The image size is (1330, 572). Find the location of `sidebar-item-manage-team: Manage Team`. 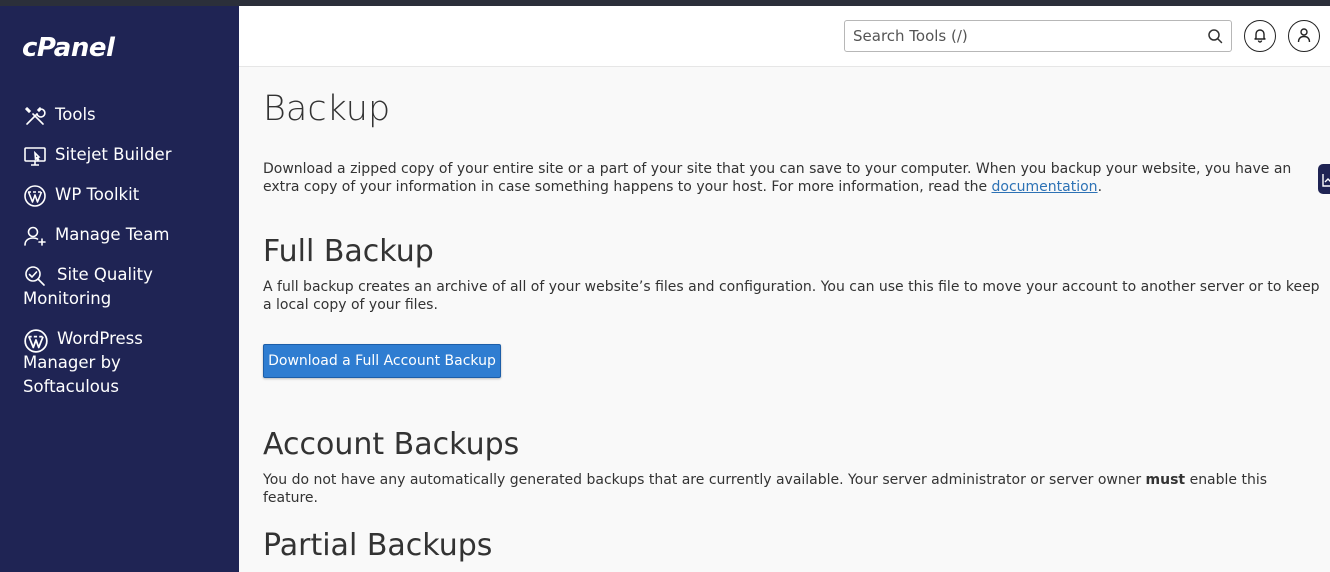

sidebar-item-manage-team: Manage Team is located at coordinates (119, 235).